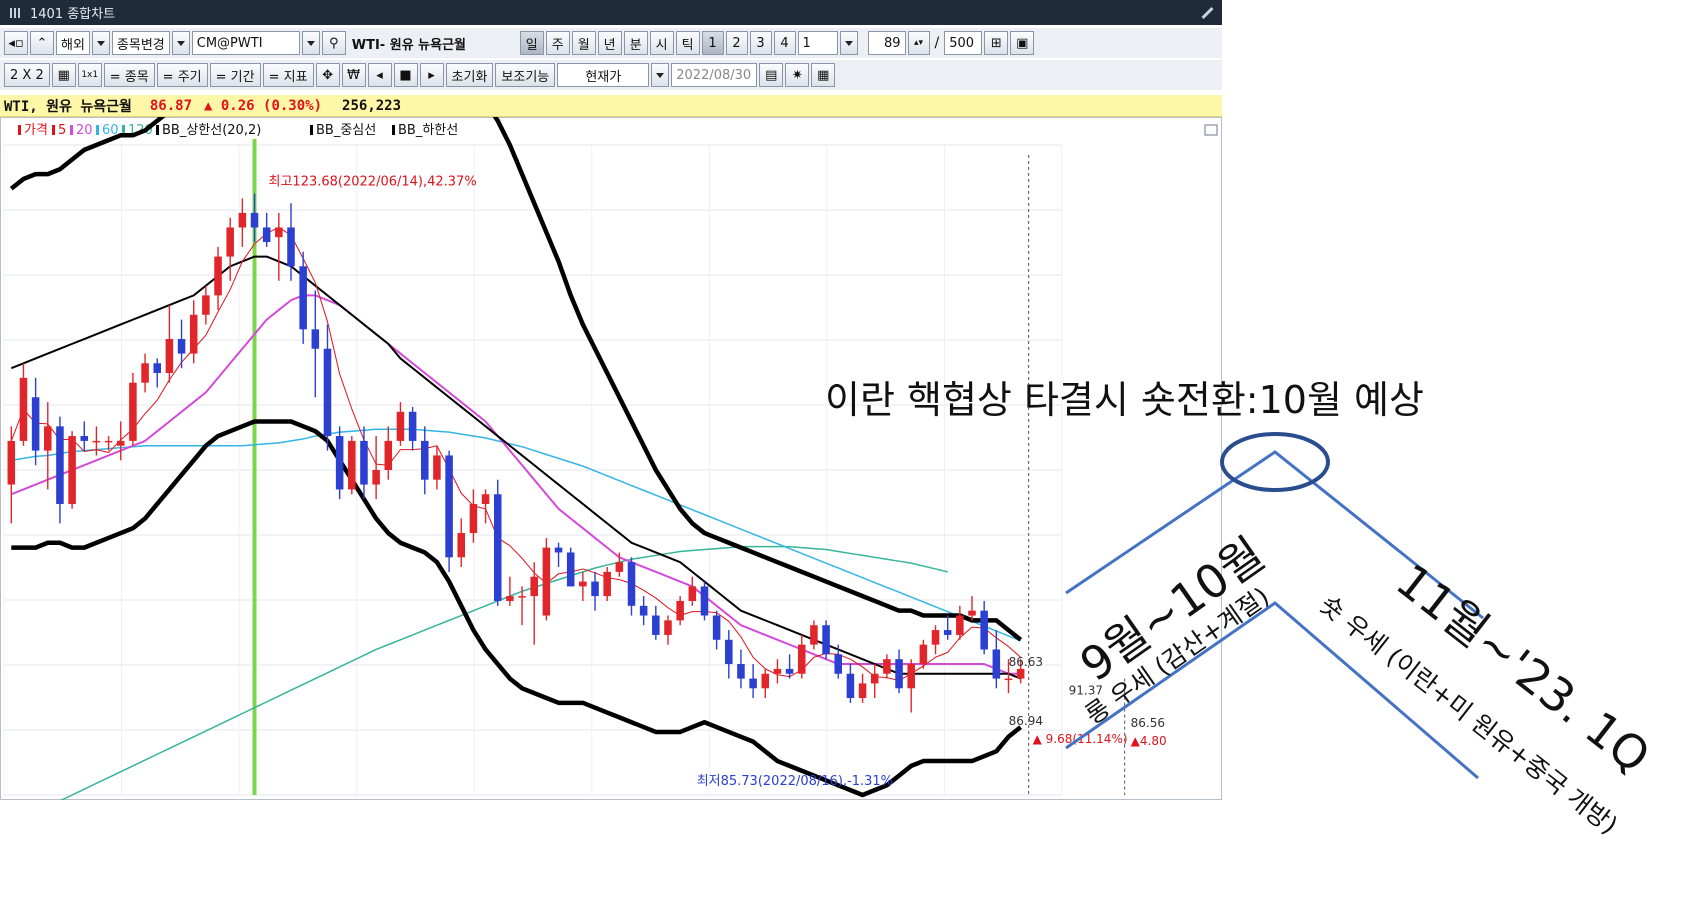 This screenshot has width=1706, height=901. What do you see at coordinates (235, 75) in the screenshot?
I see `range-button: = 기간` at bounding box center [235, 75].